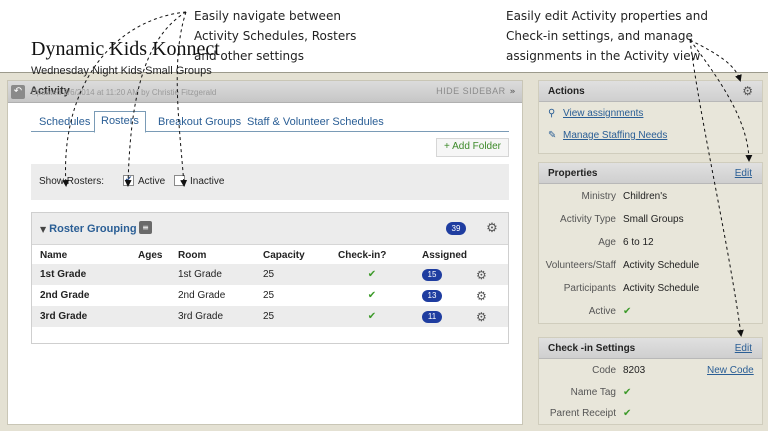 This screenshot has width=768, height=431. What do you see at coordinates (607, 16) in the screenshot?
I see `callout-line: Easily edit Activity properties and` at bounding box center [607, 16].